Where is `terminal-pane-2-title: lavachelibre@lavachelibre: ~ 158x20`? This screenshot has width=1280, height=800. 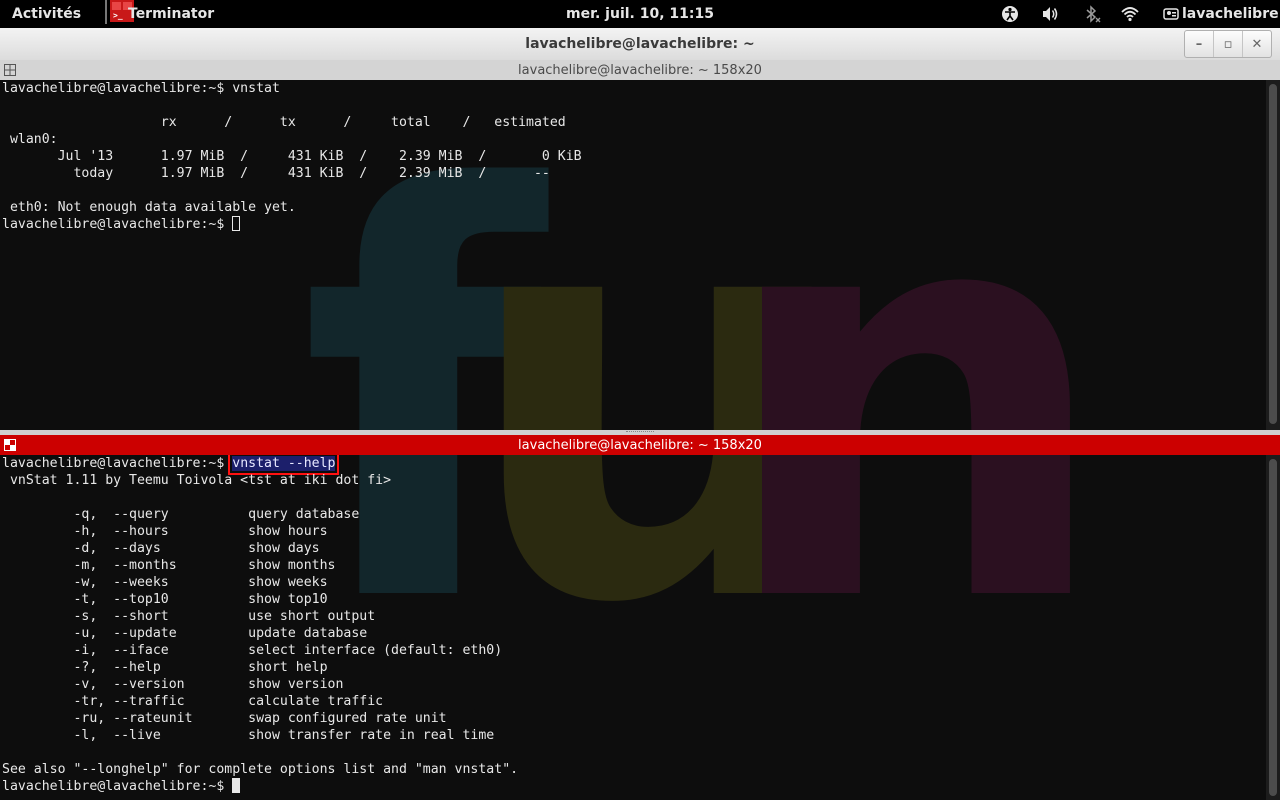
terminal-pane-2-title: lavachelibre@lavachelibre: ~ 158x20 is located at coordinates (640, 445).